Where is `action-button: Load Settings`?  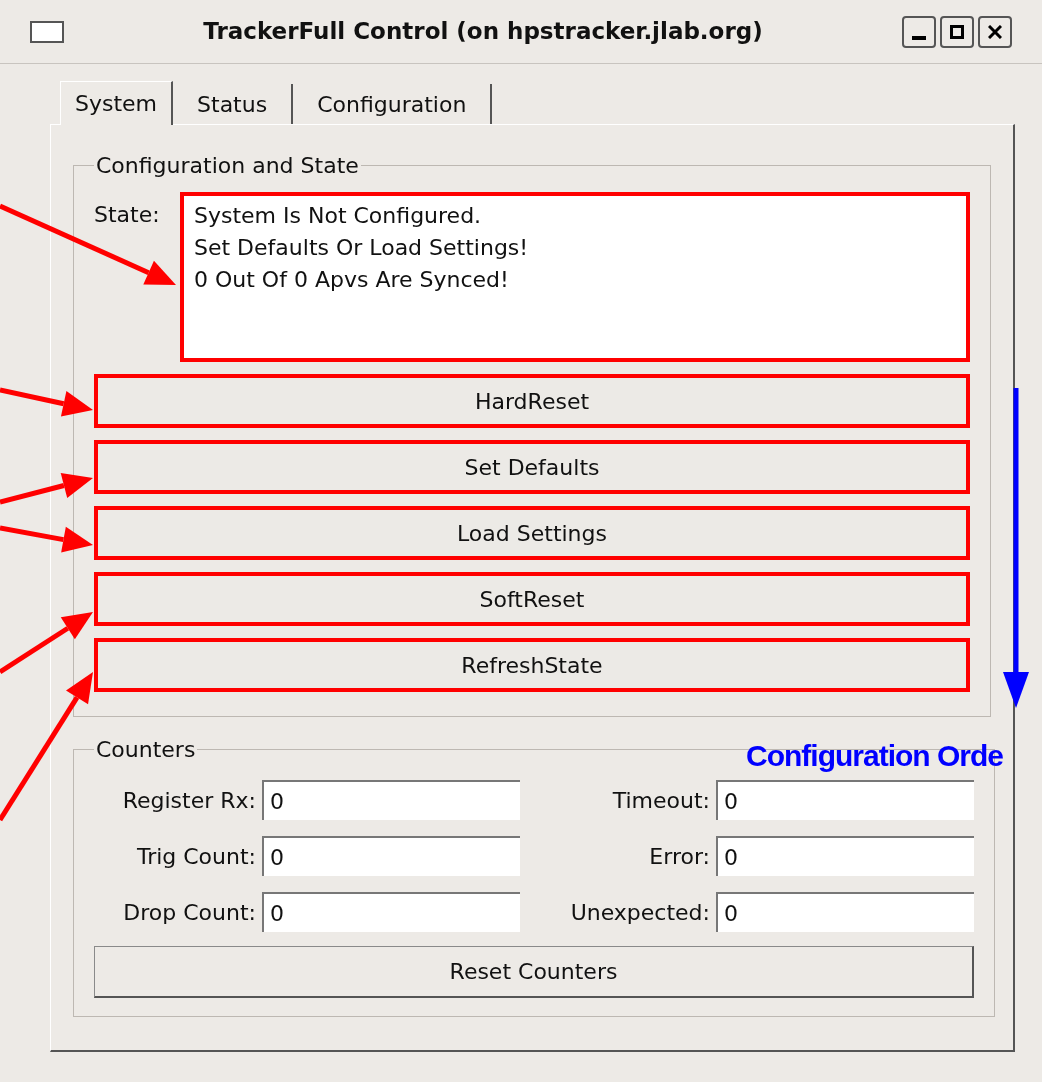
action-button: Load Settings is located at coordinates (532, 533).